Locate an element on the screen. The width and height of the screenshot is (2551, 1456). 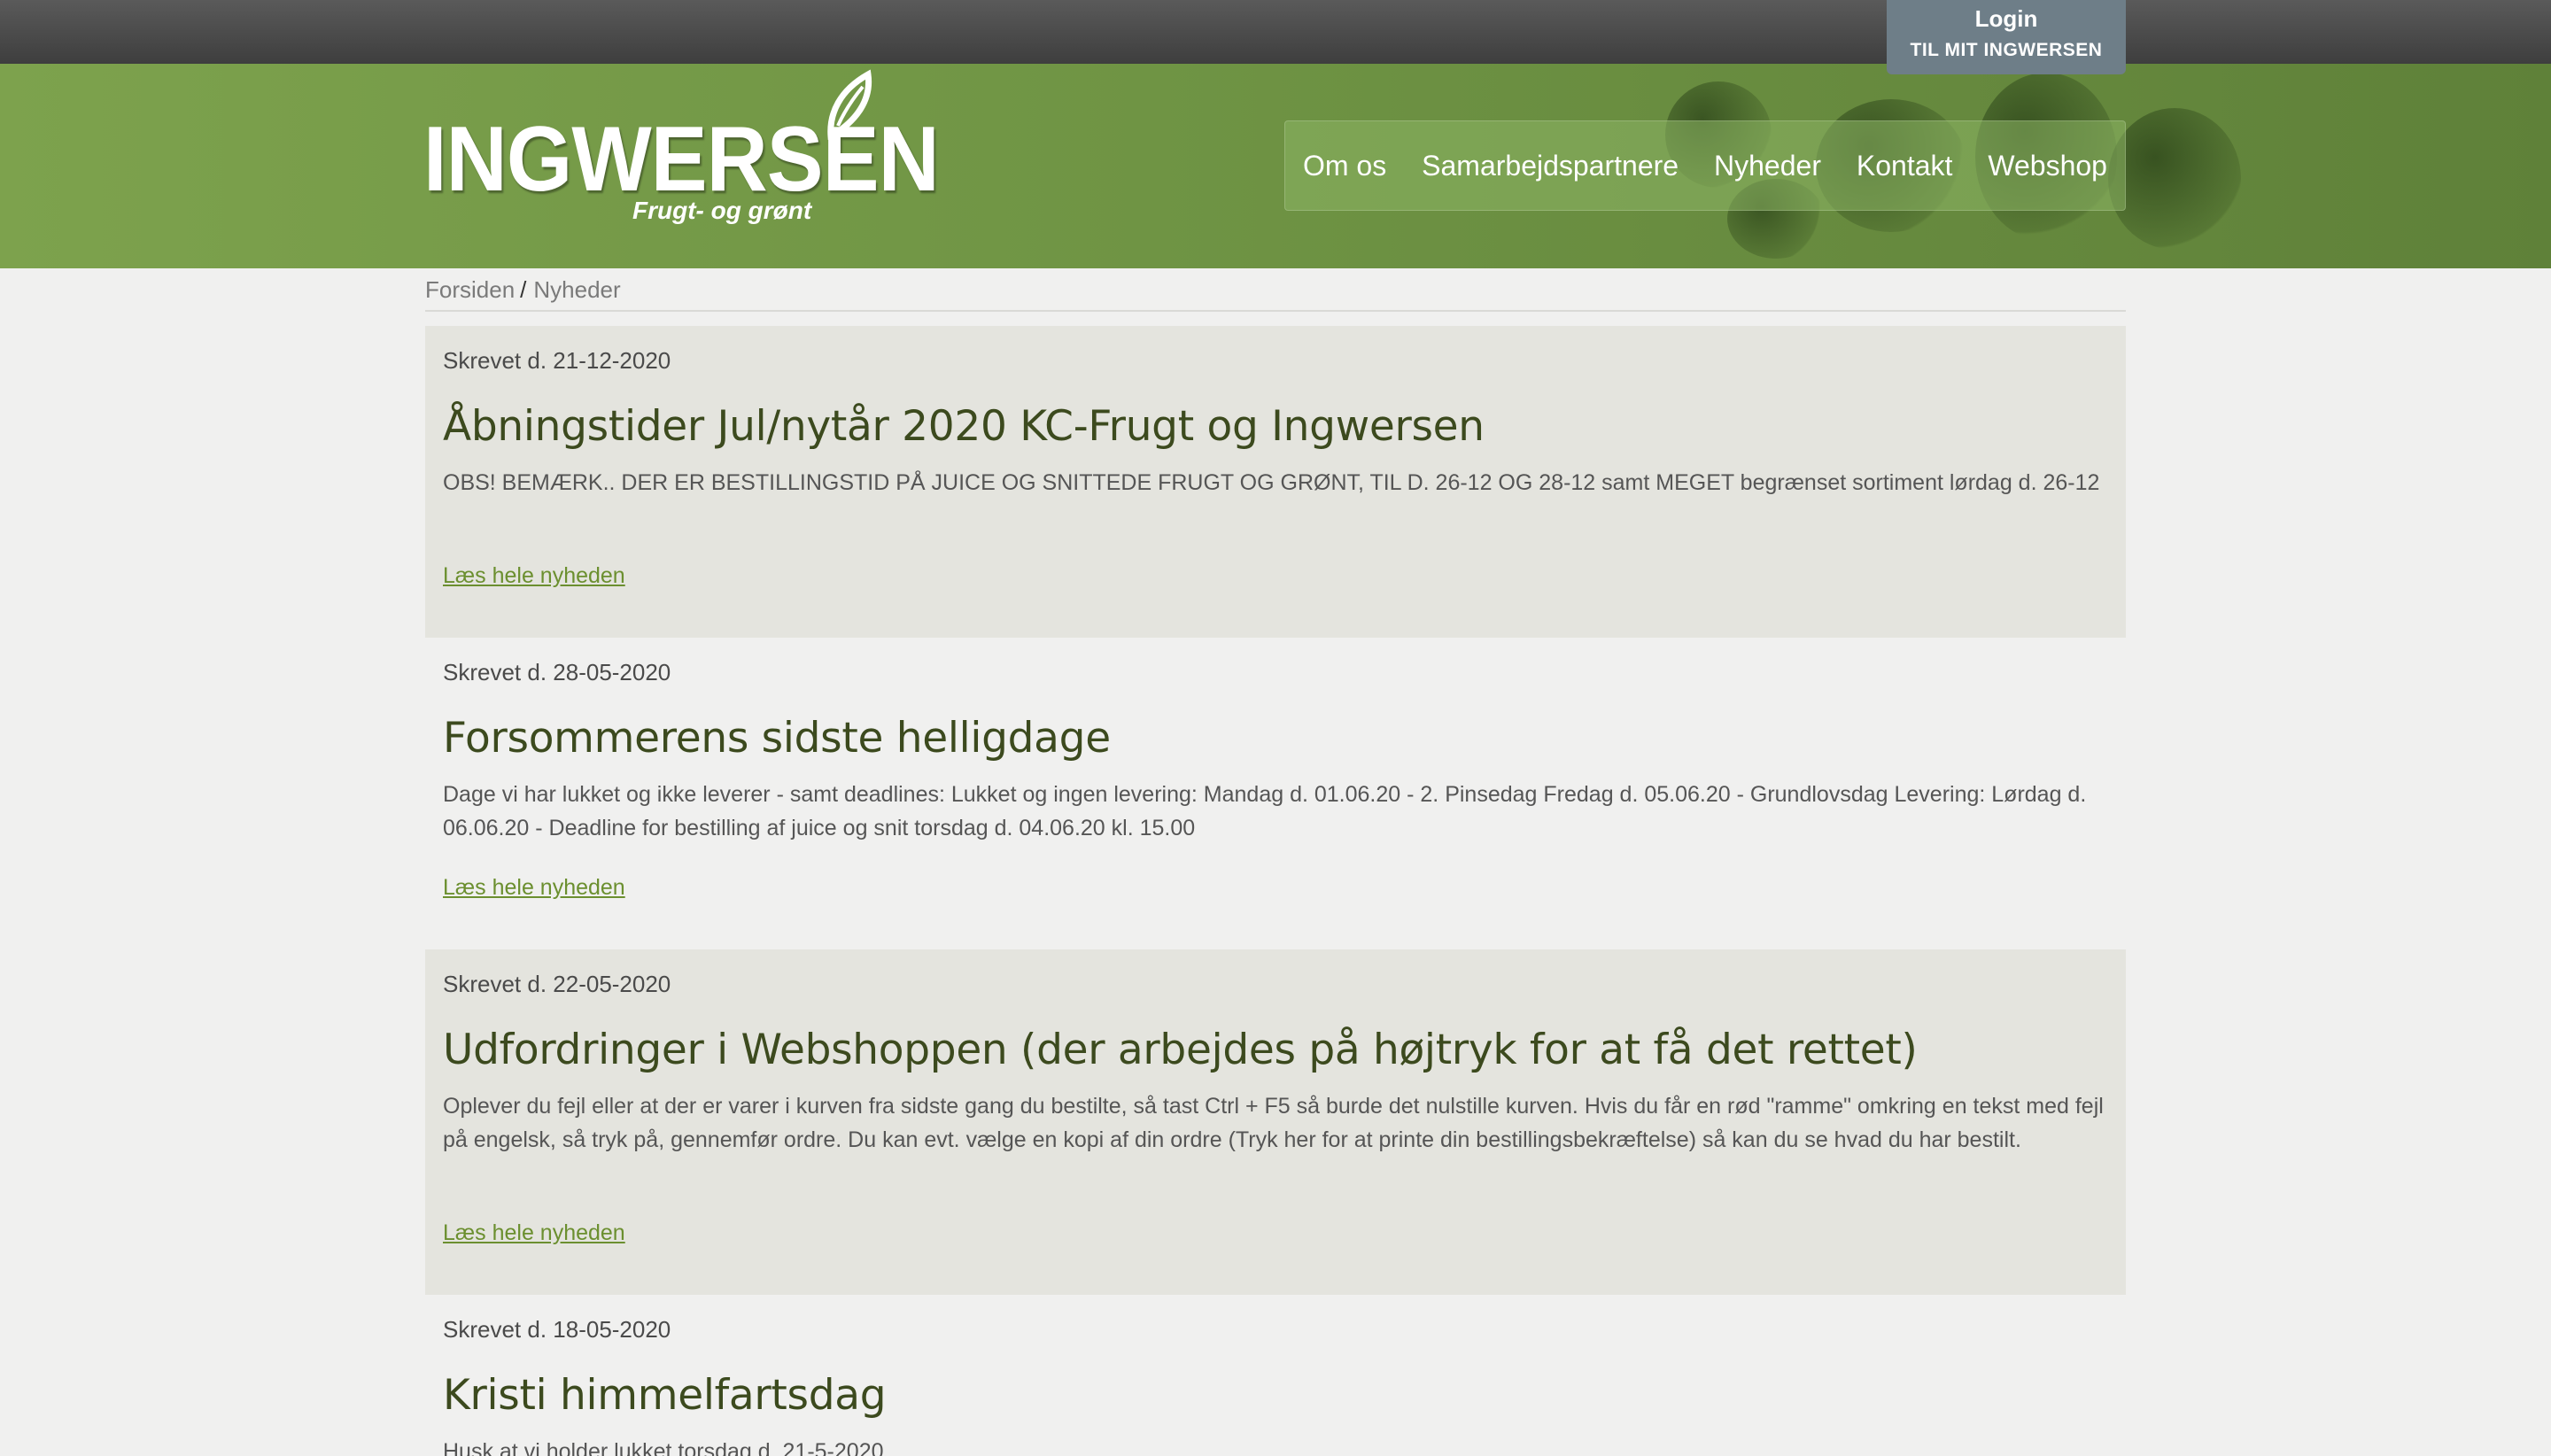
vegetable-decoration is located at coordinates (2174, 179).